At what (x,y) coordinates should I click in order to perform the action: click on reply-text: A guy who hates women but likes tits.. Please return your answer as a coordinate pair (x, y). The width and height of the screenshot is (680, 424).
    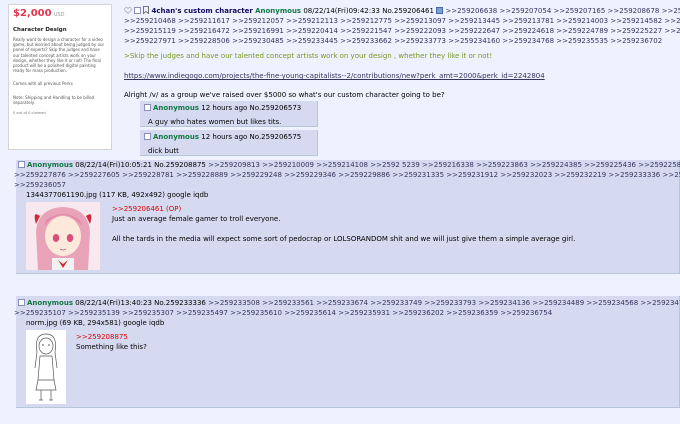
    Looking at the image, I should click on (215, 122).